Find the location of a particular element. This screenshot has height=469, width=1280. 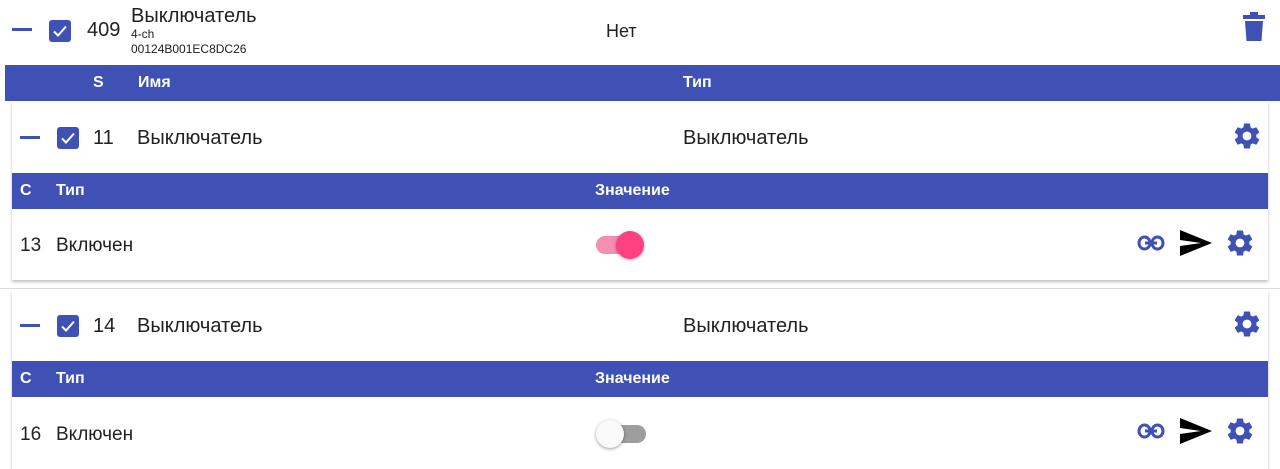

delete-device-button is located at coordinates (1254, 29).